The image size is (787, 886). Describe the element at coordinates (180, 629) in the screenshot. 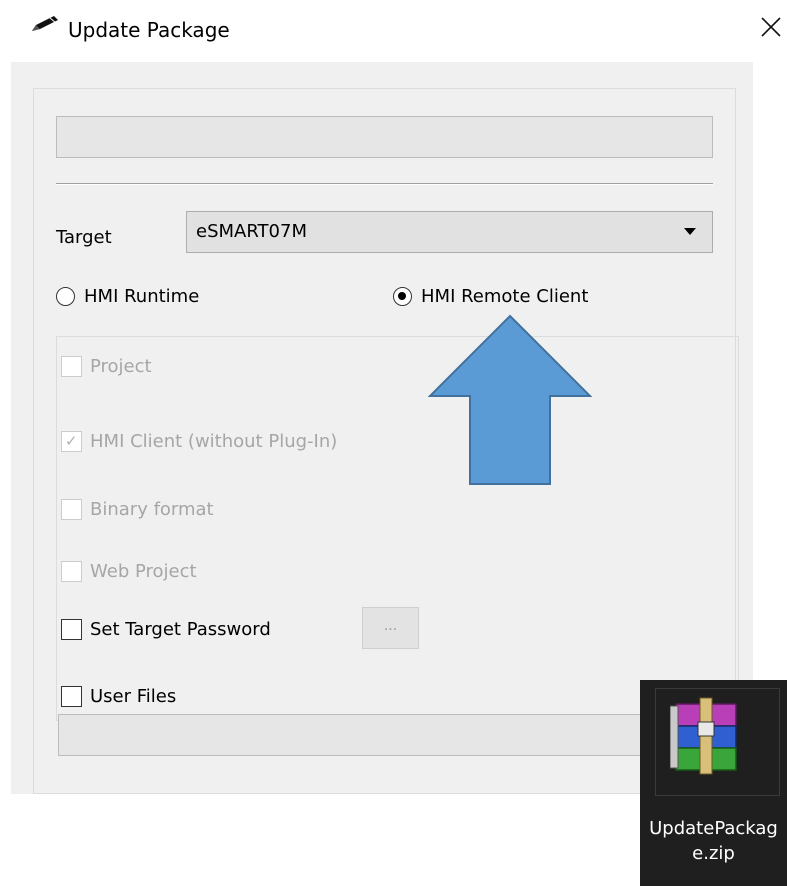

I see `checkbox-set-target-password-label: Set Target Password` at that location.